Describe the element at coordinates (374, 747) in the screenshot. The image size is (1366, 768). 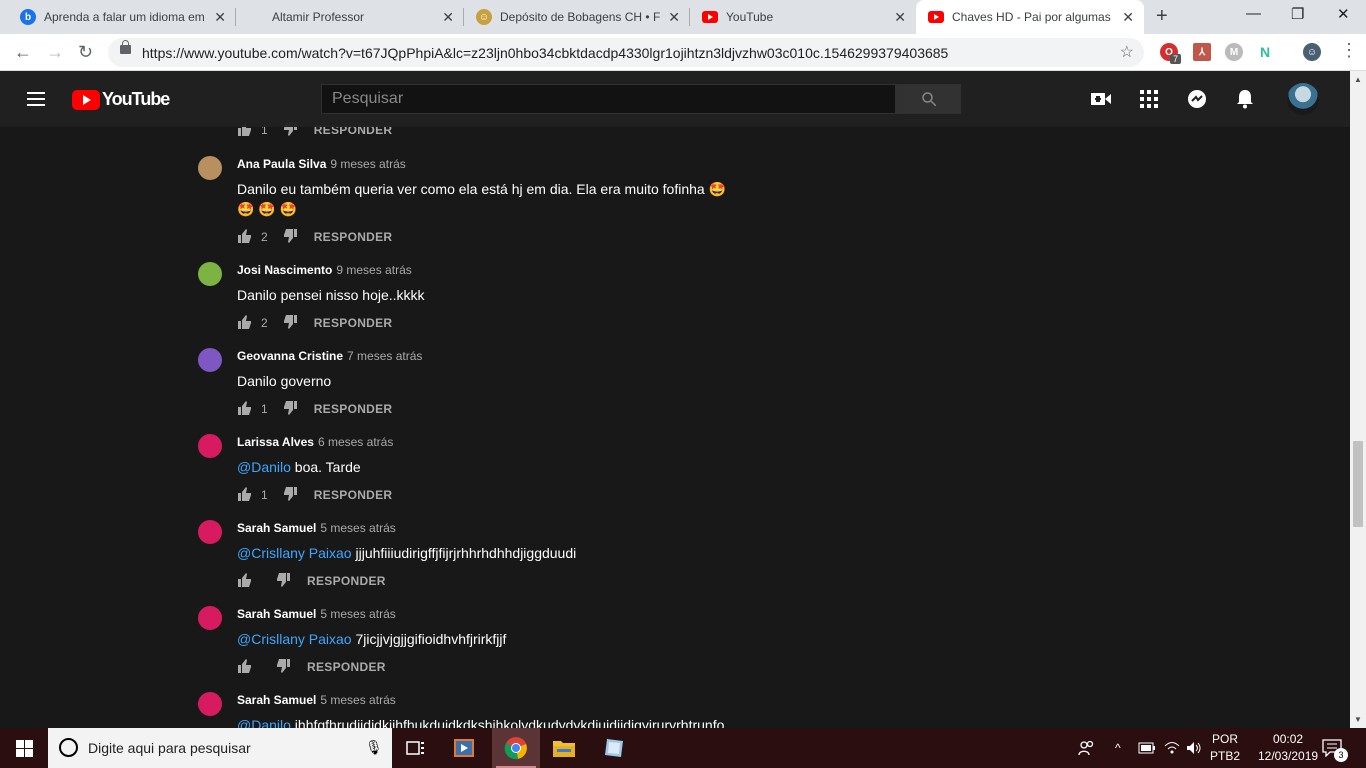
I see `microphone-icon: 🎙` at that location.